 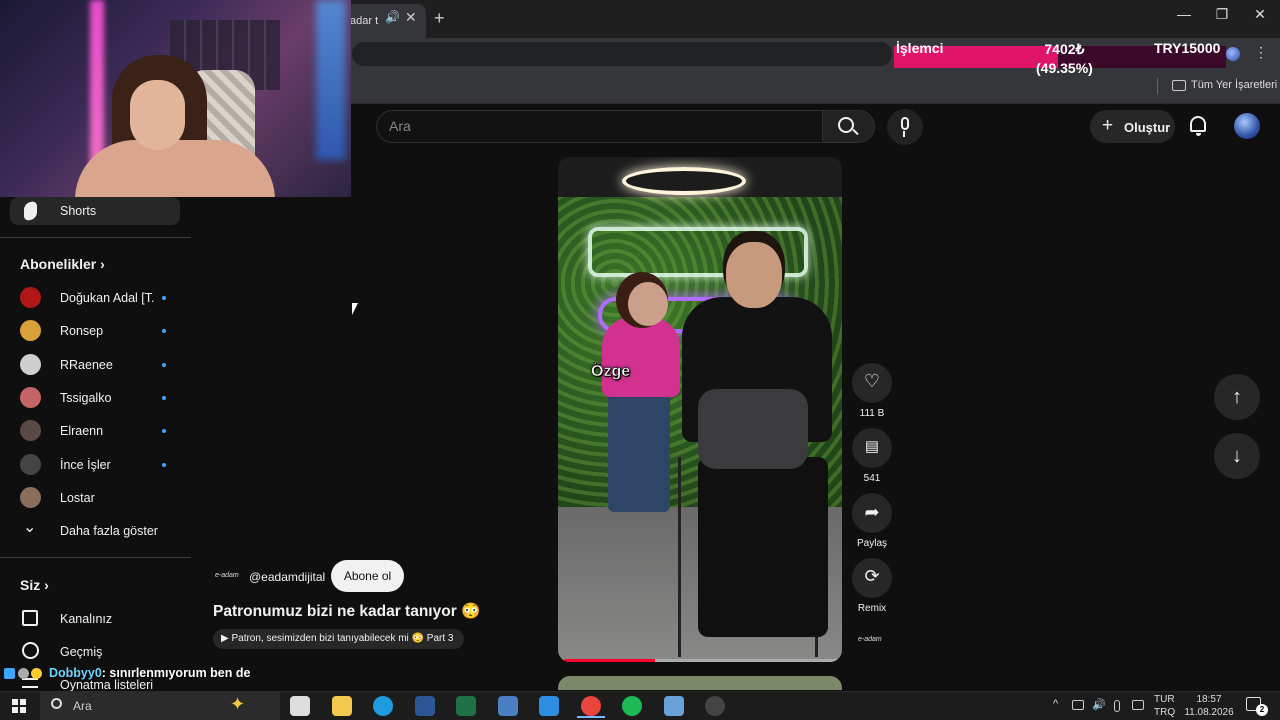 I want to click on like-button: ♡, so click(x=872, y=383).